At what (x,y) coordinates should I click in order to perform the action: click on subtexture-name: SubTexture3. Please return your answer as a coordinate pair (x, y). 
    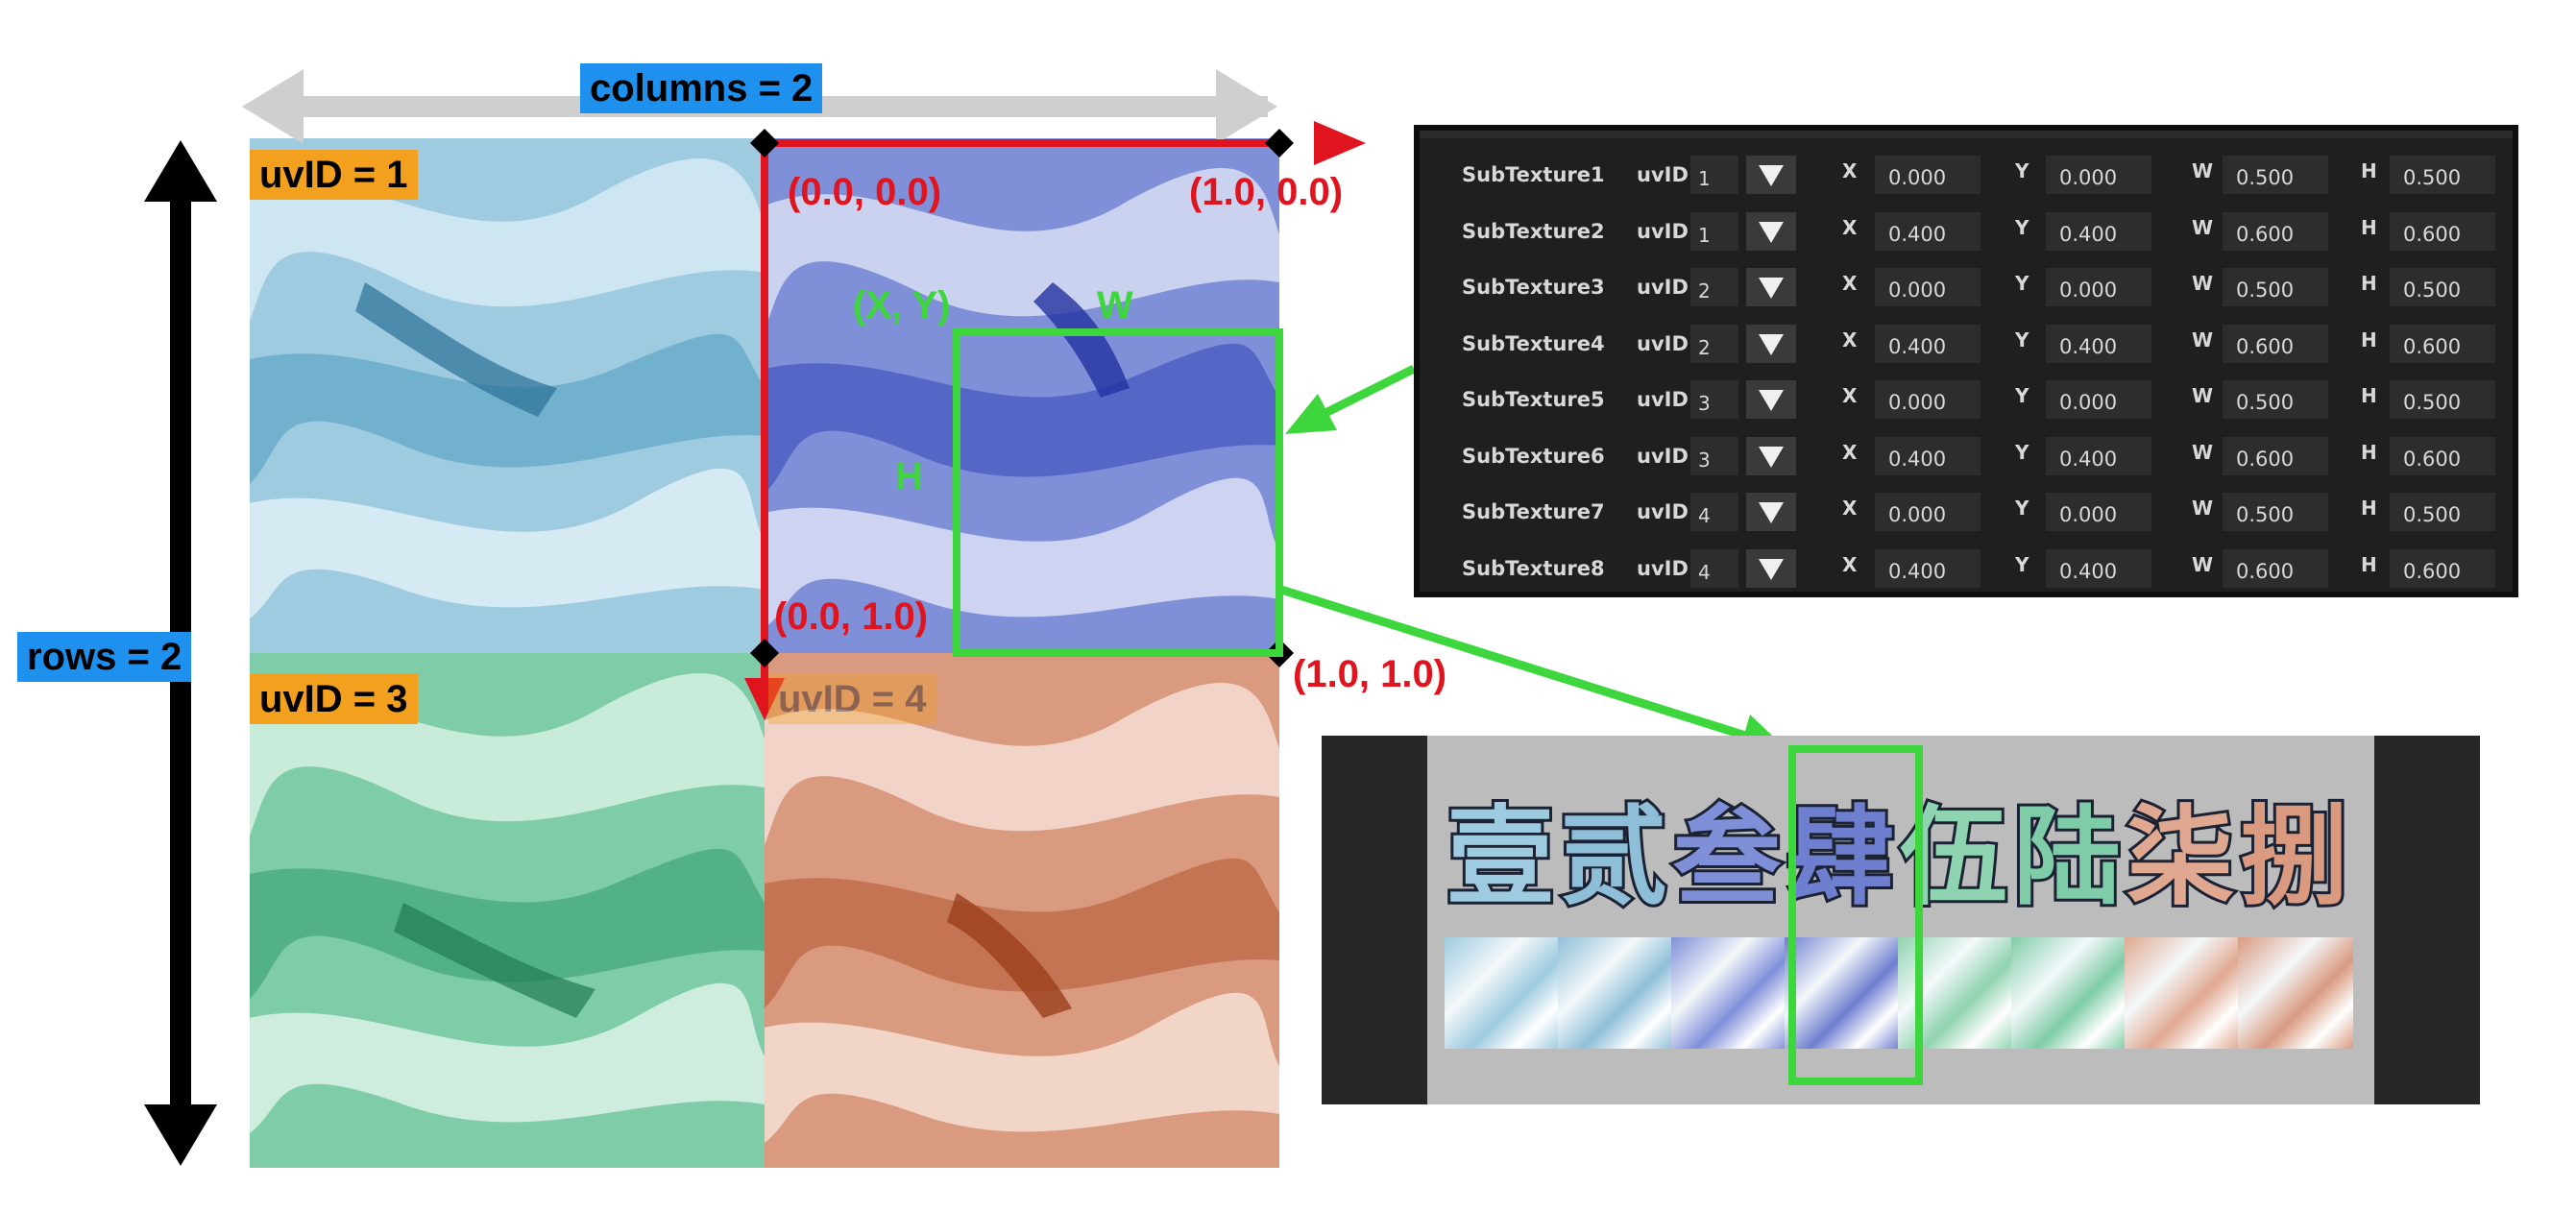
    Looking at the image, I should click on (1533, 288).